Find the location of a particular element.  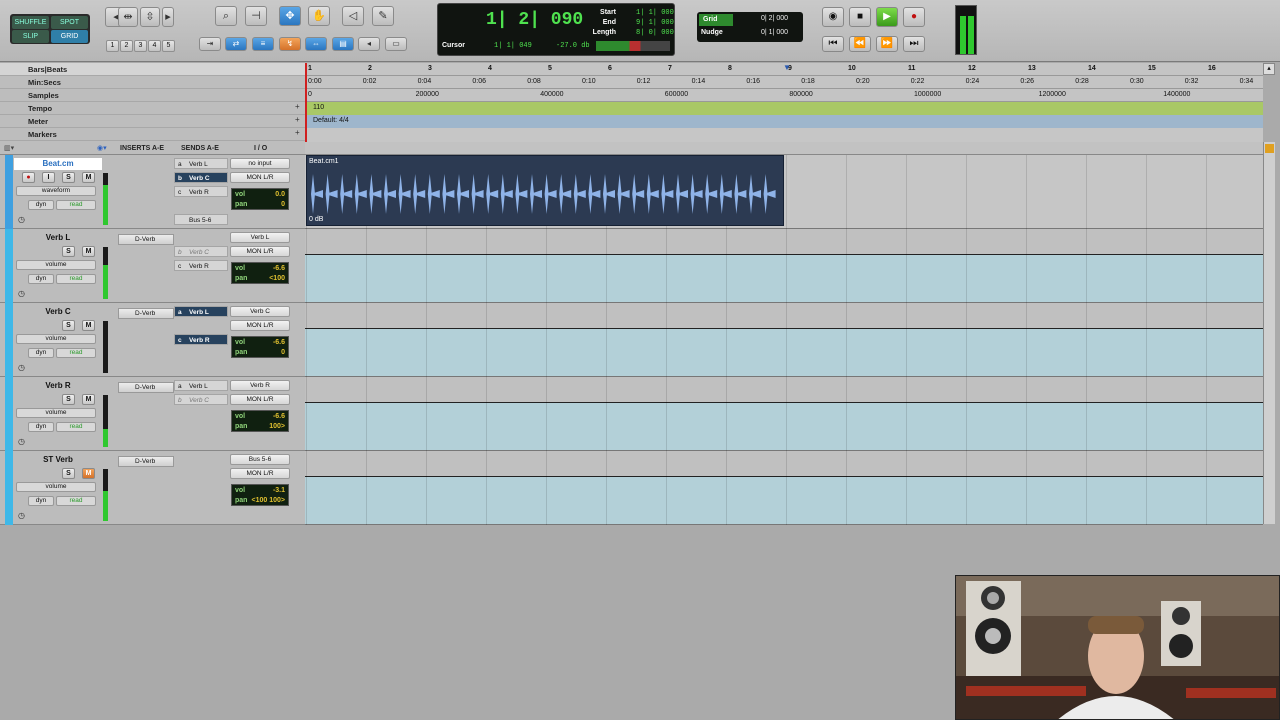

input-selector: no input is located at coordinates (260, 163).